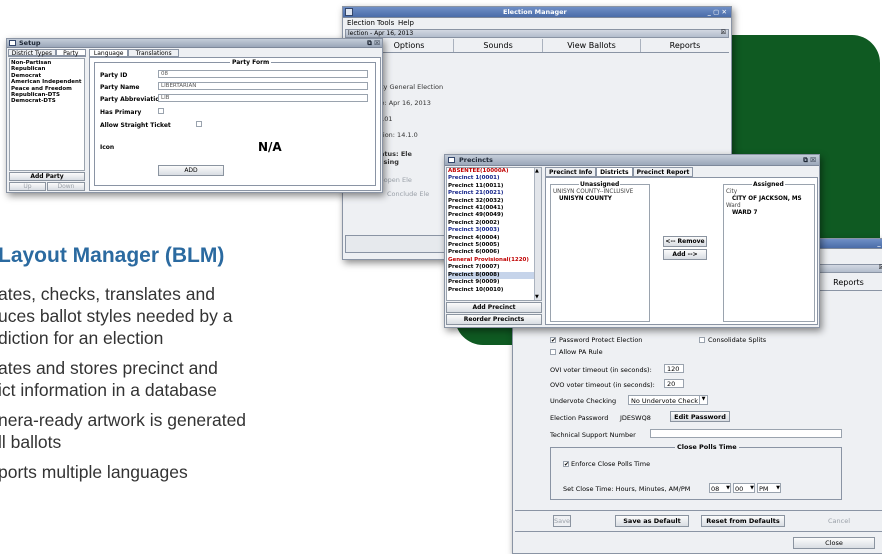  What do you see at coordinates (494, 223) in the screenshot?
I see `precinct-list-item: Precinct 2(0002)` at bounding box center [494, 223].